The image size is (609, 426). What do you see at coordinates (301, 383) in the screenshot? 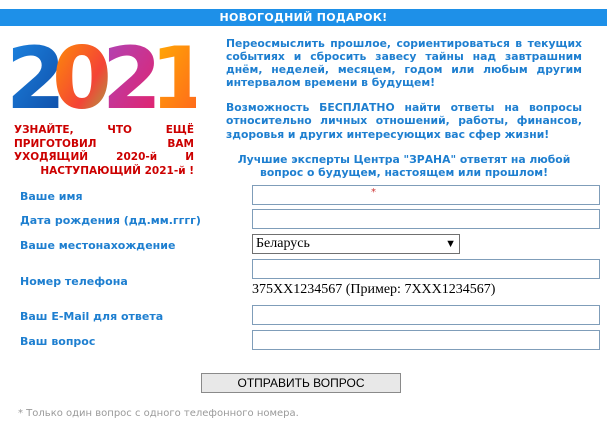
I see `submit-button: ОТПРАВИТЬ ВОПРОС` at bounding box center [301, 383].